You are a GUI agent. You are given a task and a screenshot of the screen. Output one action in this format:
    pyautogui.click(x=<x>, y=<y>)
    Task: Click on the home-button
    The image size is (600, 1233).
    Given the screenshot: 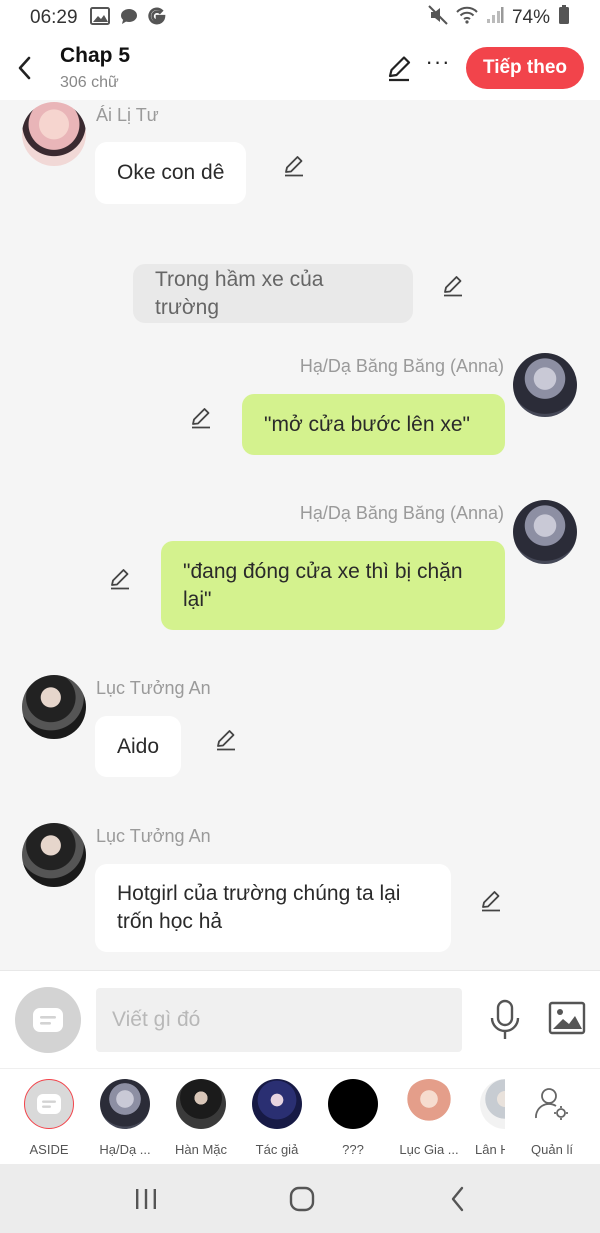 What is the action you would take?
    pyautogui.click(x=302, y=1199)
    